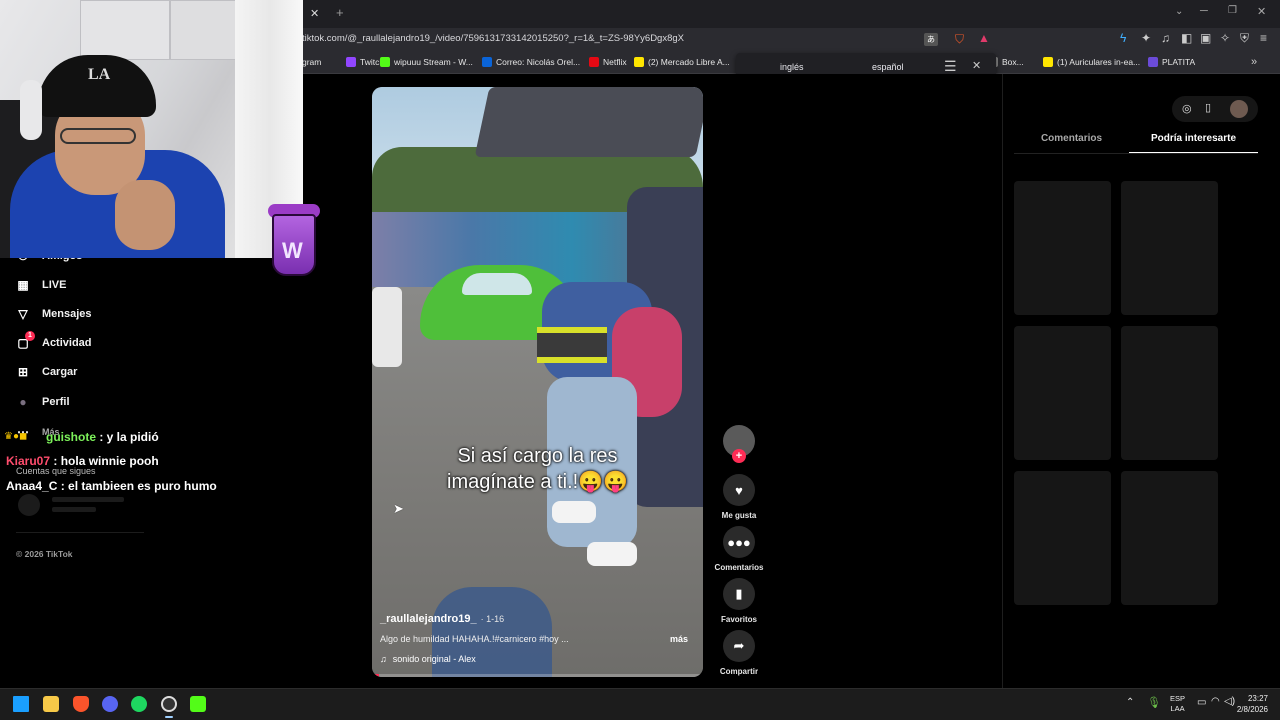 This screenshot has height=720, width=1280. Describe the element at coordinates (681, 639) in the screenshot. I see `video-more-link: más` at that location.